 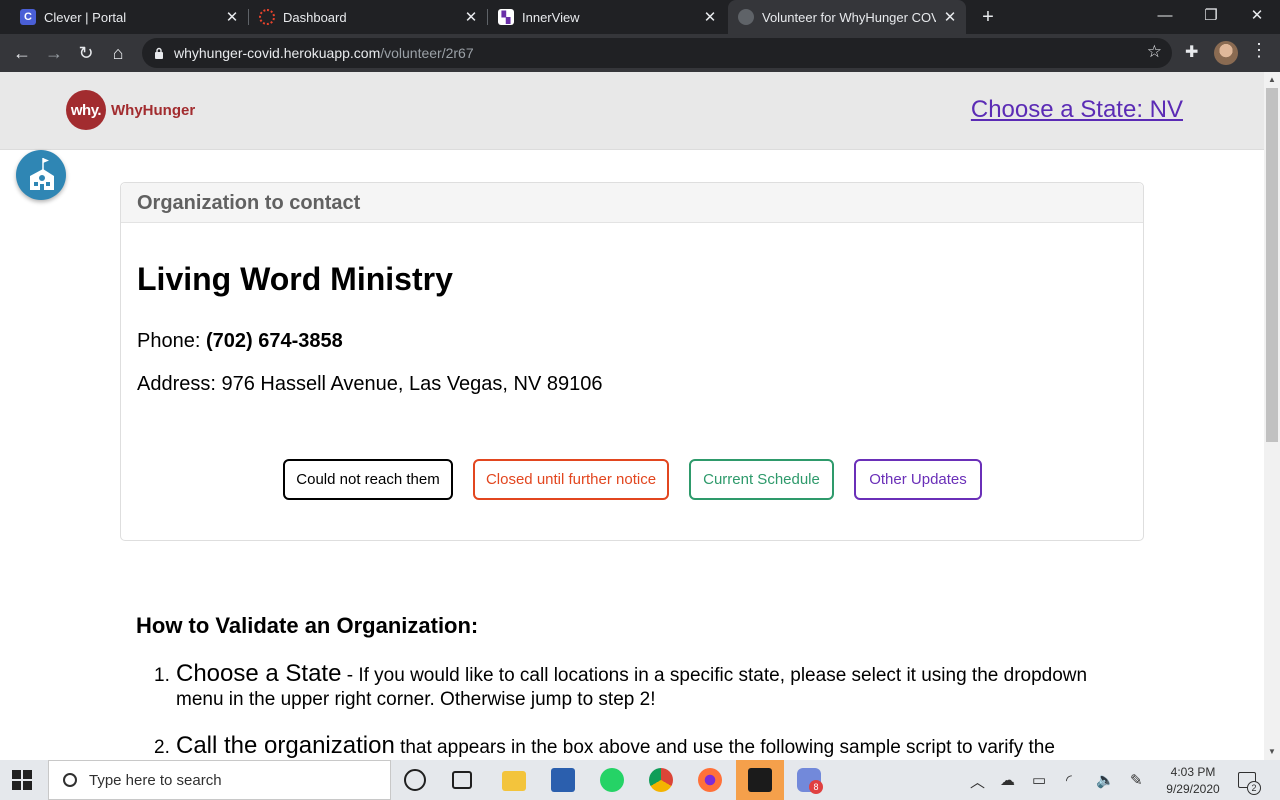 What do you see at coordinates (1226, 53) in the screenshot?
I see `profile-avatar` at bounding box center [1226, 53].